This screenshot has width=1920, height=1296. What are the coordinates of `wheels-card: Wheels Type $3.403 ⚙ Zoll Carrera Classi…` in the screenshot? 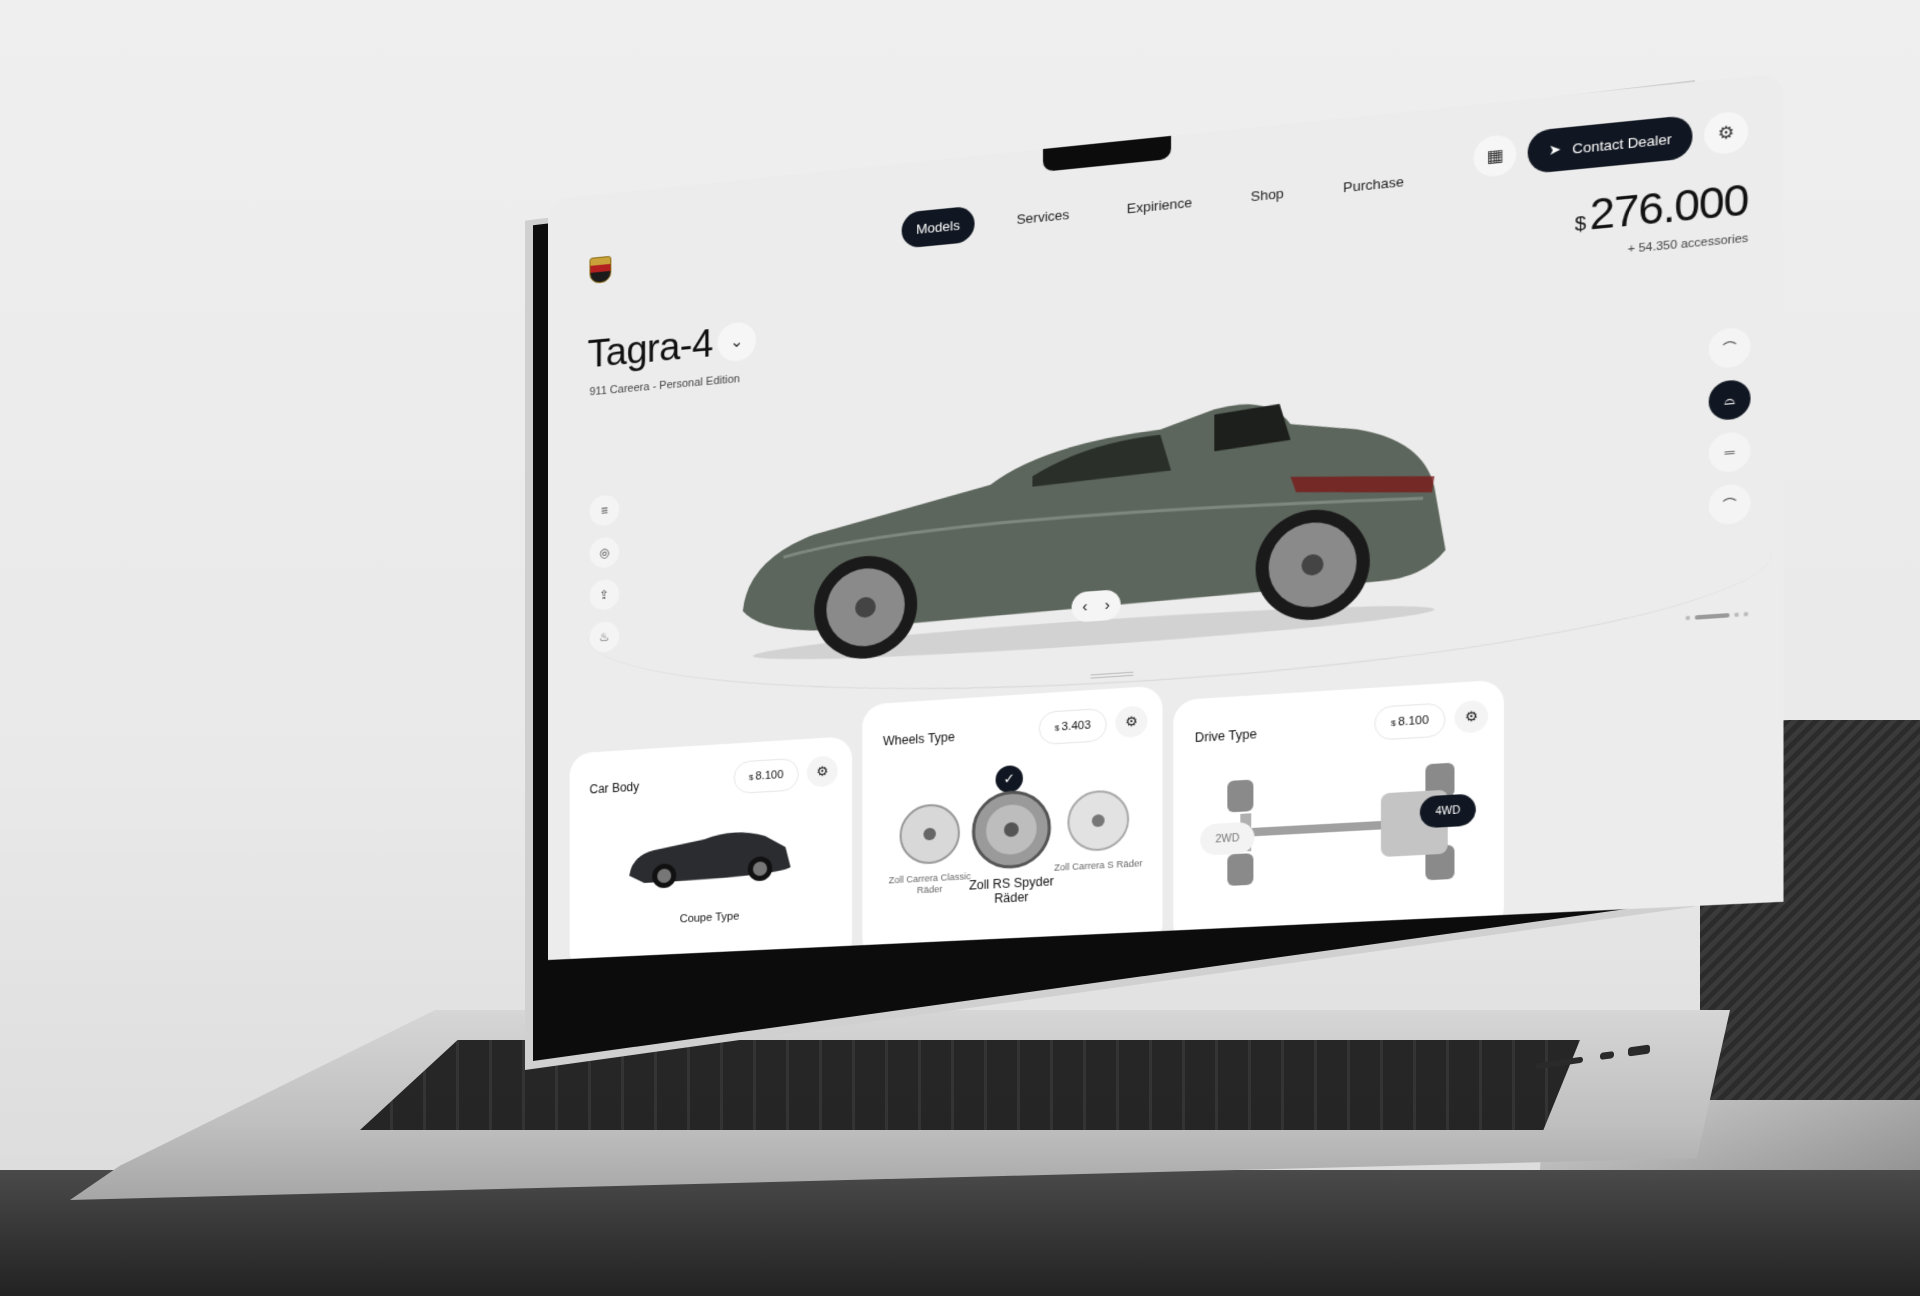 It's located at (1012, 822).